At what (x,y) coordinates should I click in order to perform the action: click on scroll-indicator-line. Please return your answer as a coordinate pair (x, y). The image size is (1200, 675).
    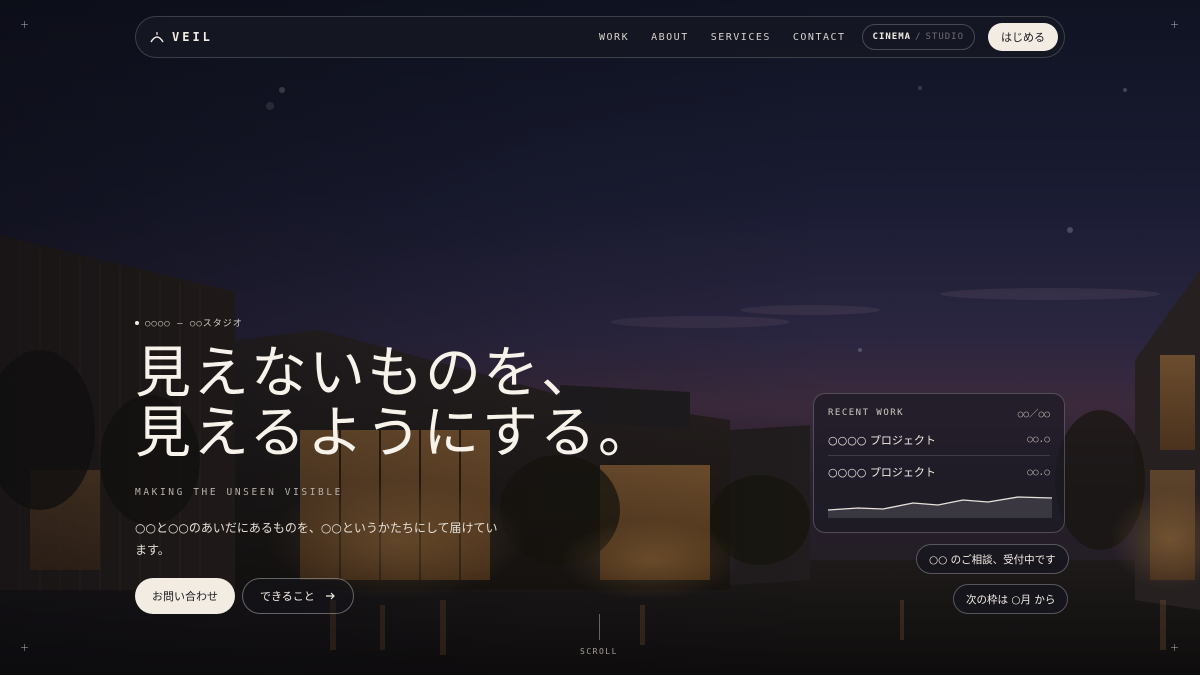
    Looking at the image, I should click on (599, 627).